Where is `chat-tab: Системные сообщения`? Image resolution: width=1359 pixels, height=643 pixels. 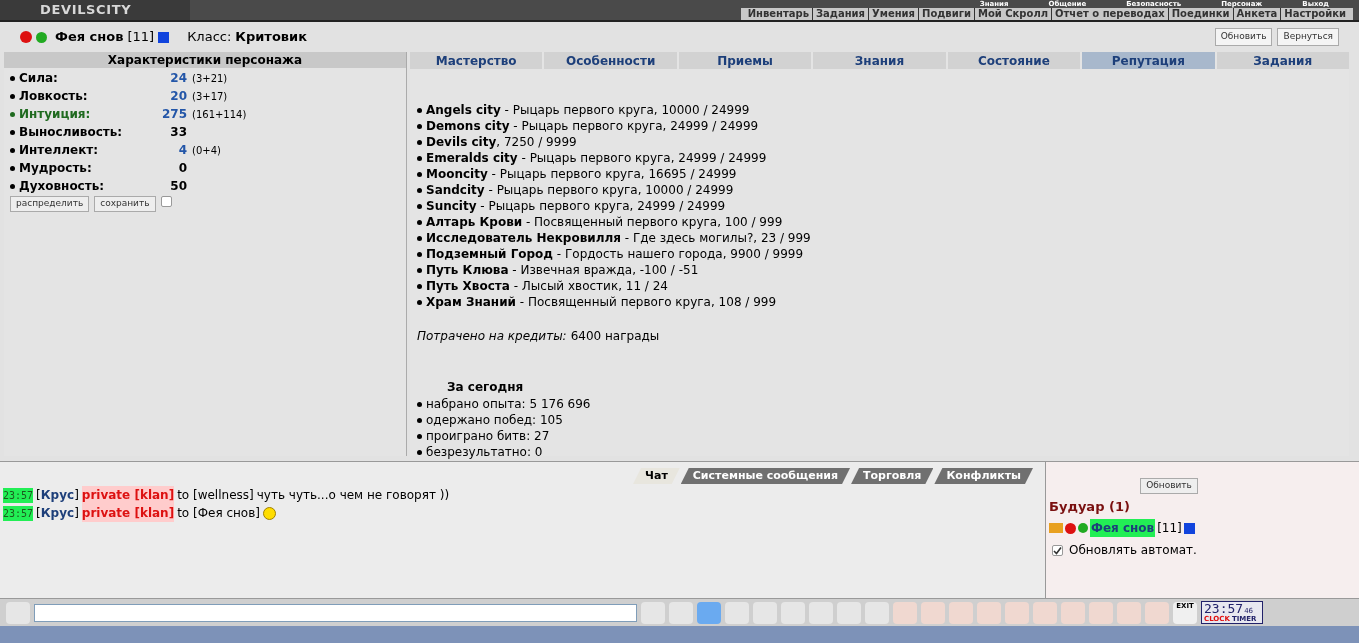
chat-tab: Системные сообщения is located at coordinates (765, 476).